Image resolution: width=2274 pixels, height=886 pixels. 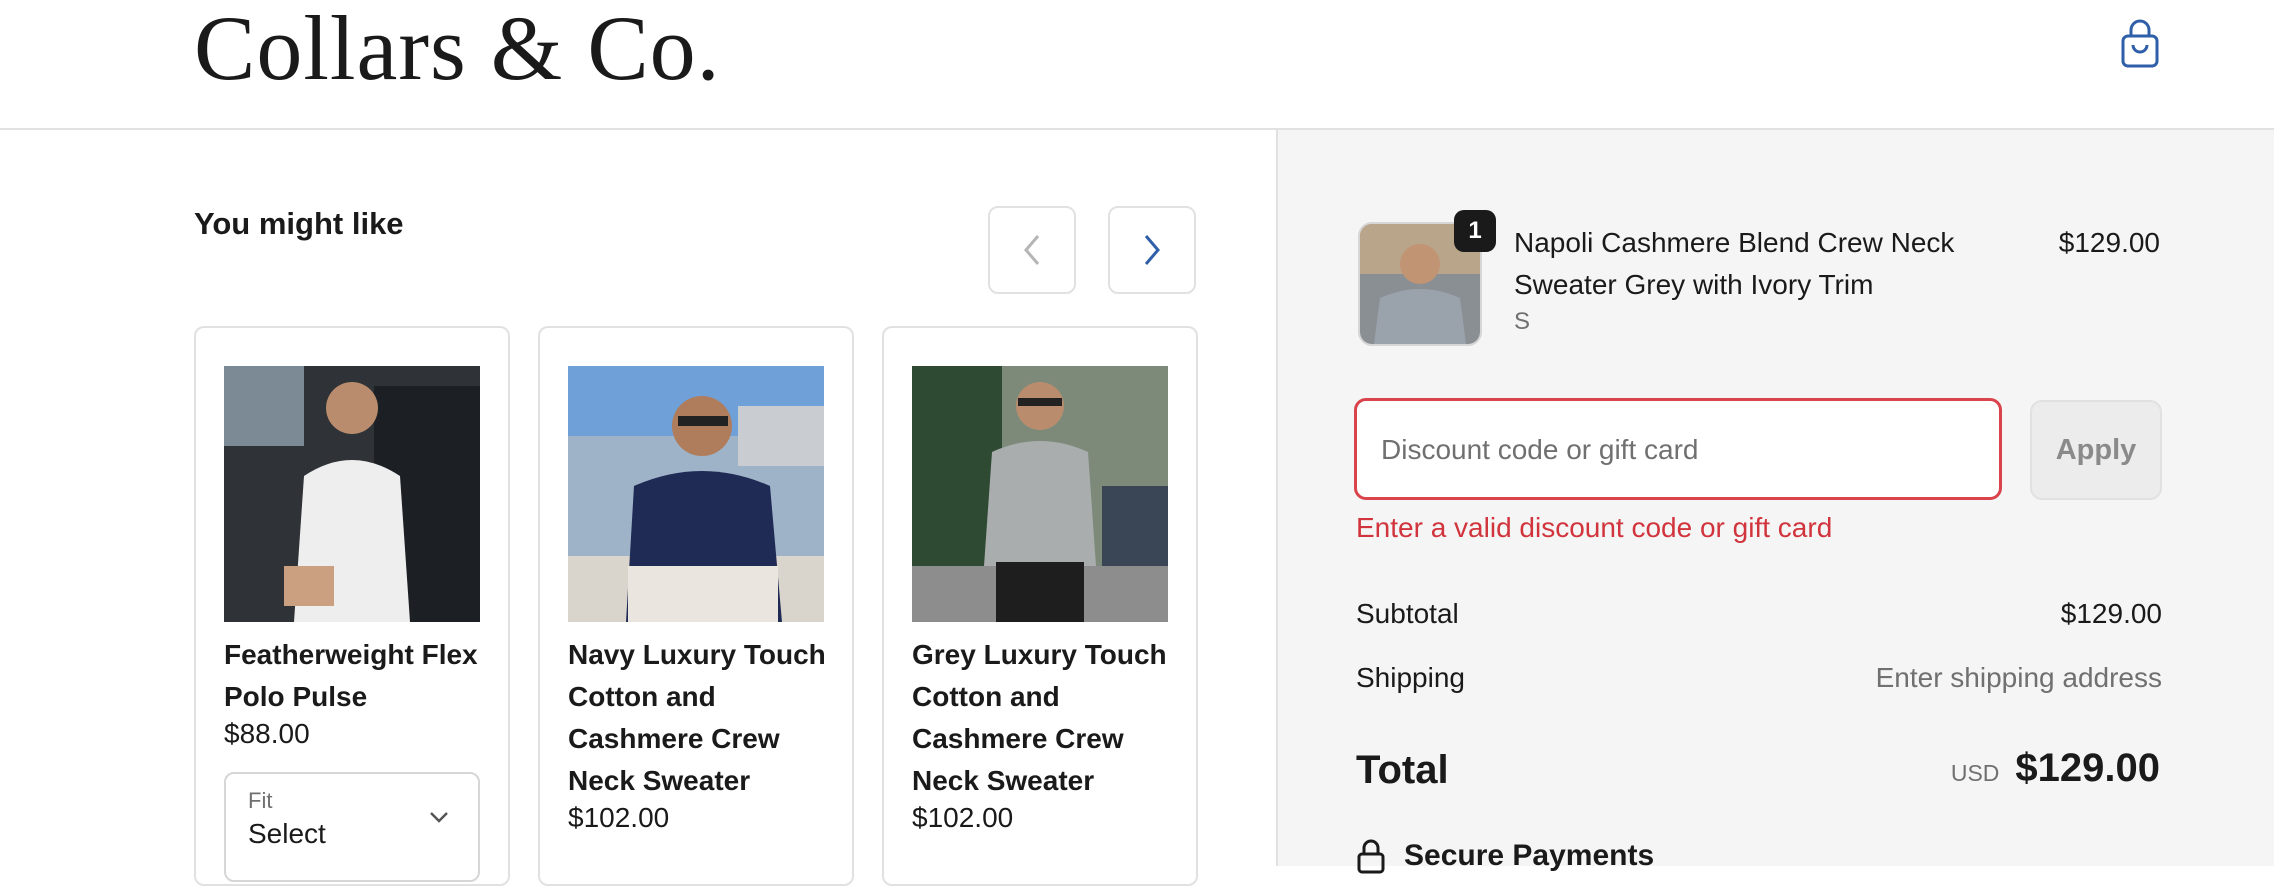 I want to click on lock-icon, so click(x=1371, y=856).